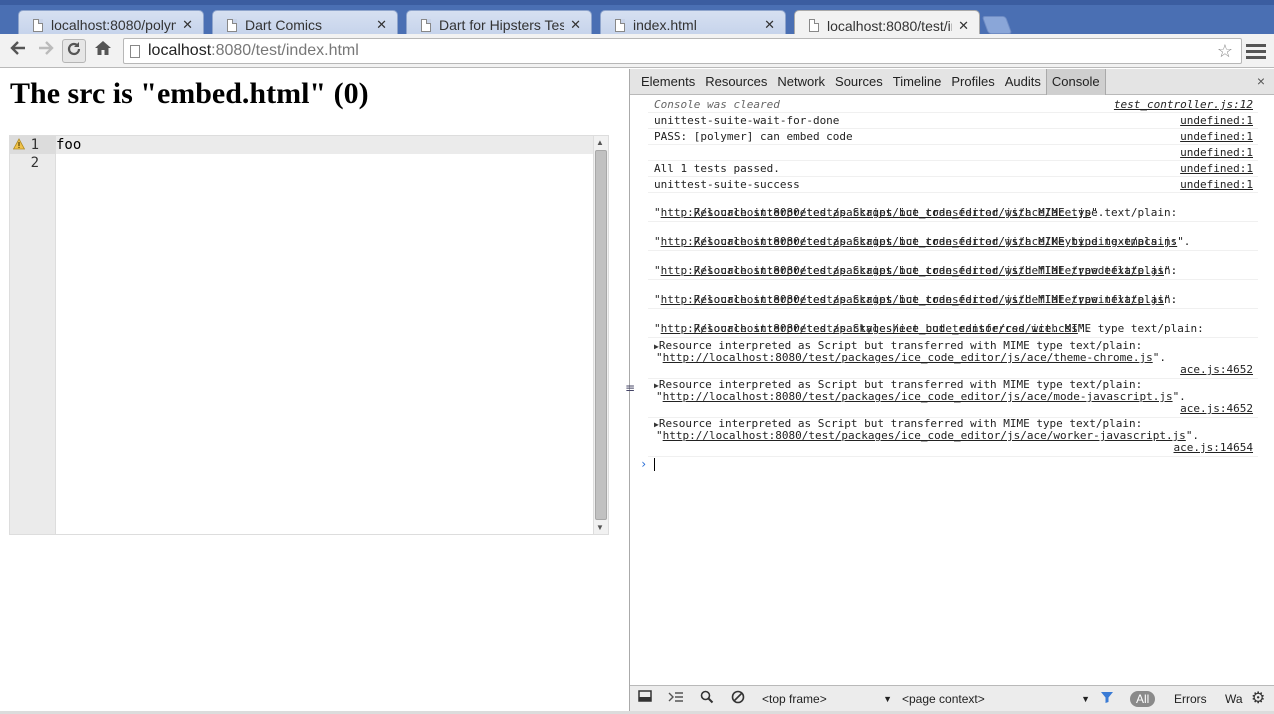  I want to click on close-icon: ×, so click(1261, 81).